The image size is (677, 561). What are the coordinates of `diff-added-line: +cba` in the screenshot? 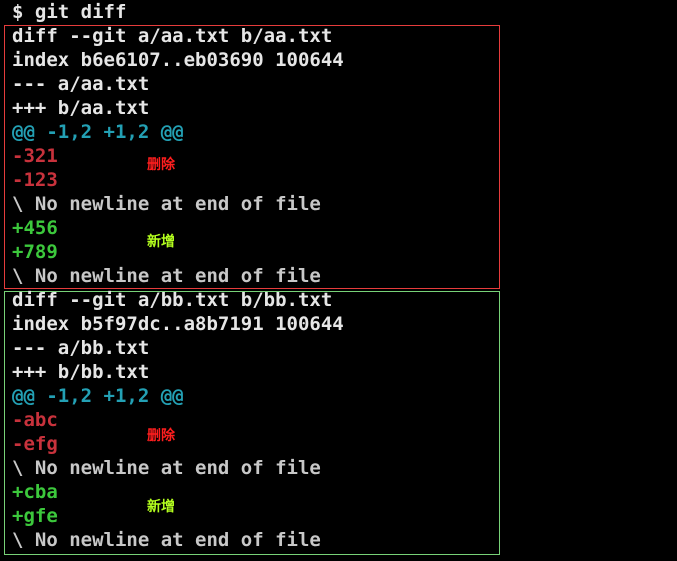 It's located at (35, 492).